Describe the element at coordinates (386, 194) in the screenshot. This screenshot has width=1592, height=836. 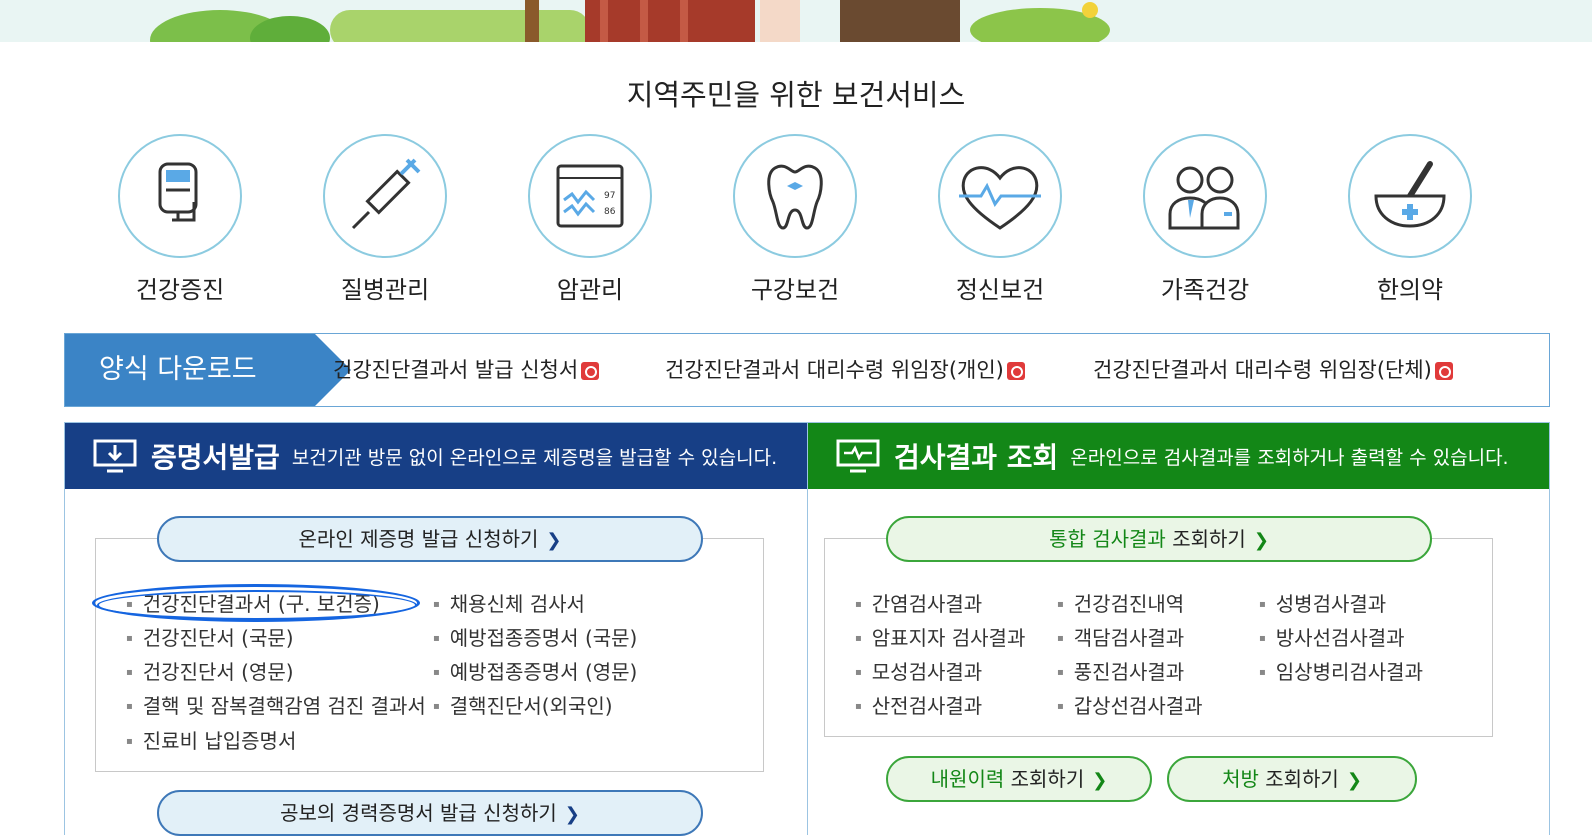
I see `syringe-icon` at that location.